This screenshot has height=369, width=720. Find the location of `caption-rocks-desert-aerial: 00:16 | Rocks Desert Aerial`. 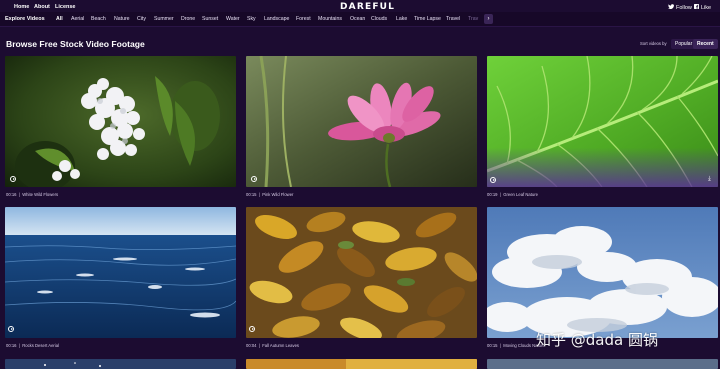

caption-rocks-desert-aerial: 00:16 | Rocks Desert Aerial is located at coordinates (33, 345).